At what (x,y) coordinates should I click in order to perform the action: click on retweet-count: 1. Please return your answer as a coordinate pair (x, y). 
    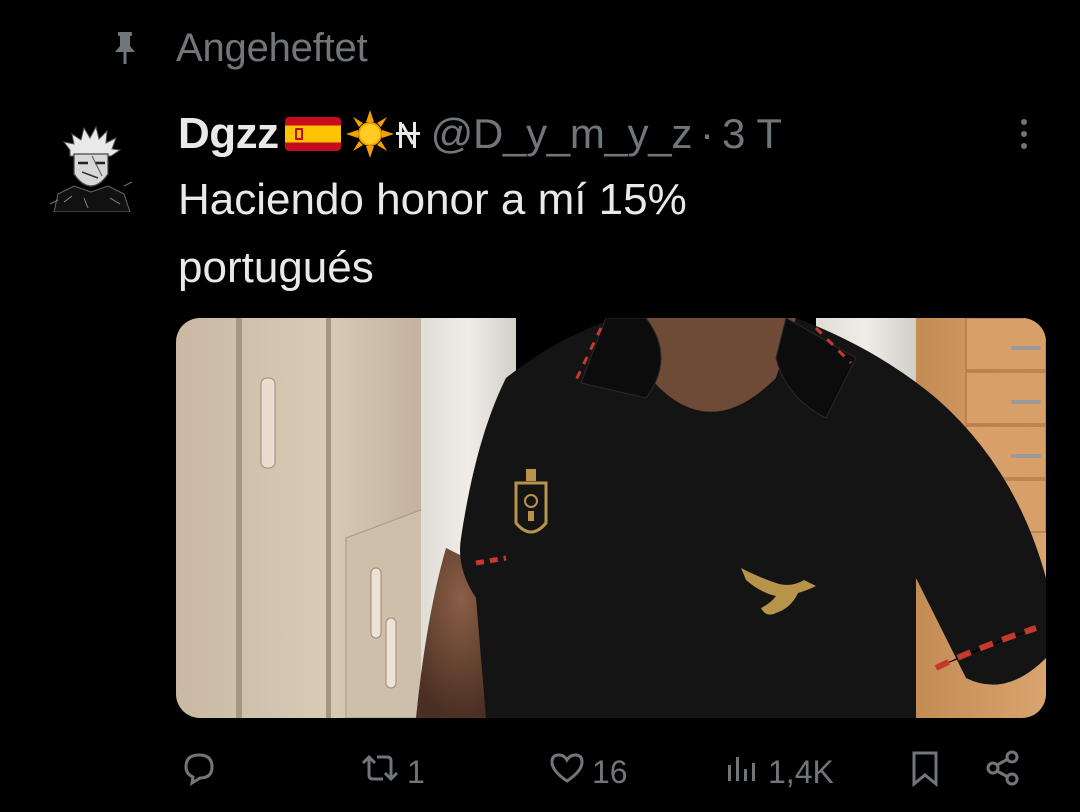
    Looking at the image, I should click on (416, 771).